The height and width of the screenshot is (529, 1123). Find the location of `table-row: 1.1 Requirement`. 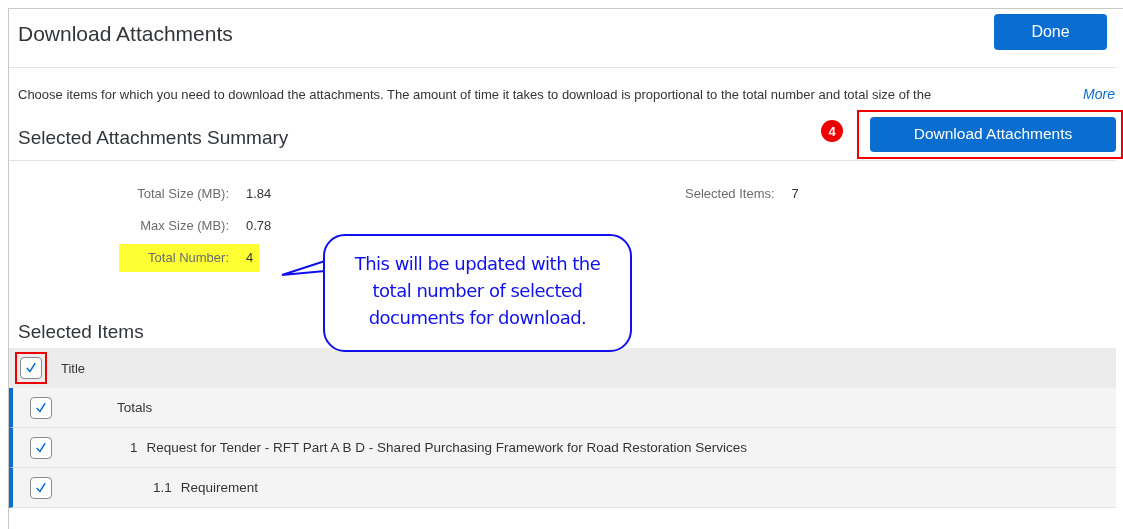

table-row: 1.1 Requirement is located at coordinates (562, 488).